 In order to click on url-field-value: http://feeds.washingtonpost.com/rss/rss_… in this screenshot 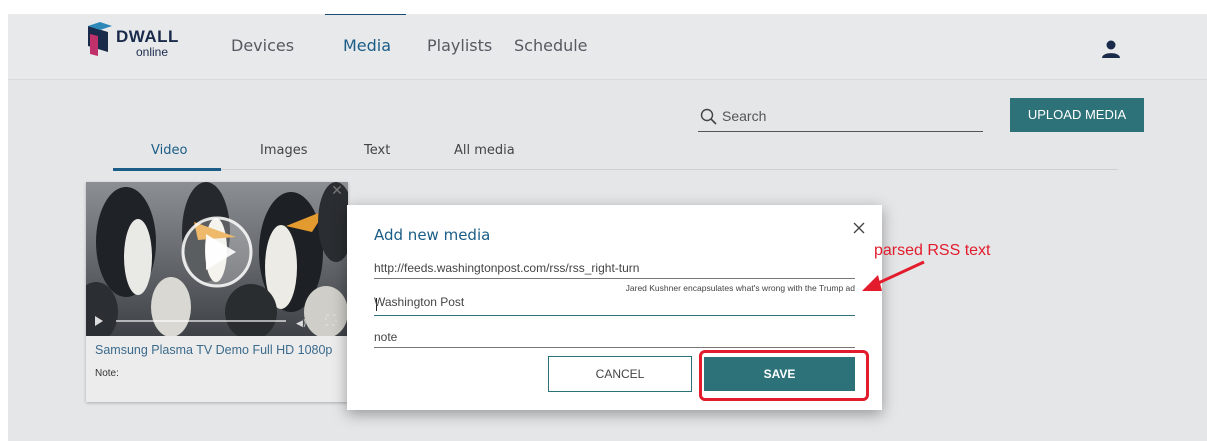, I will do `click(507, 268)`.